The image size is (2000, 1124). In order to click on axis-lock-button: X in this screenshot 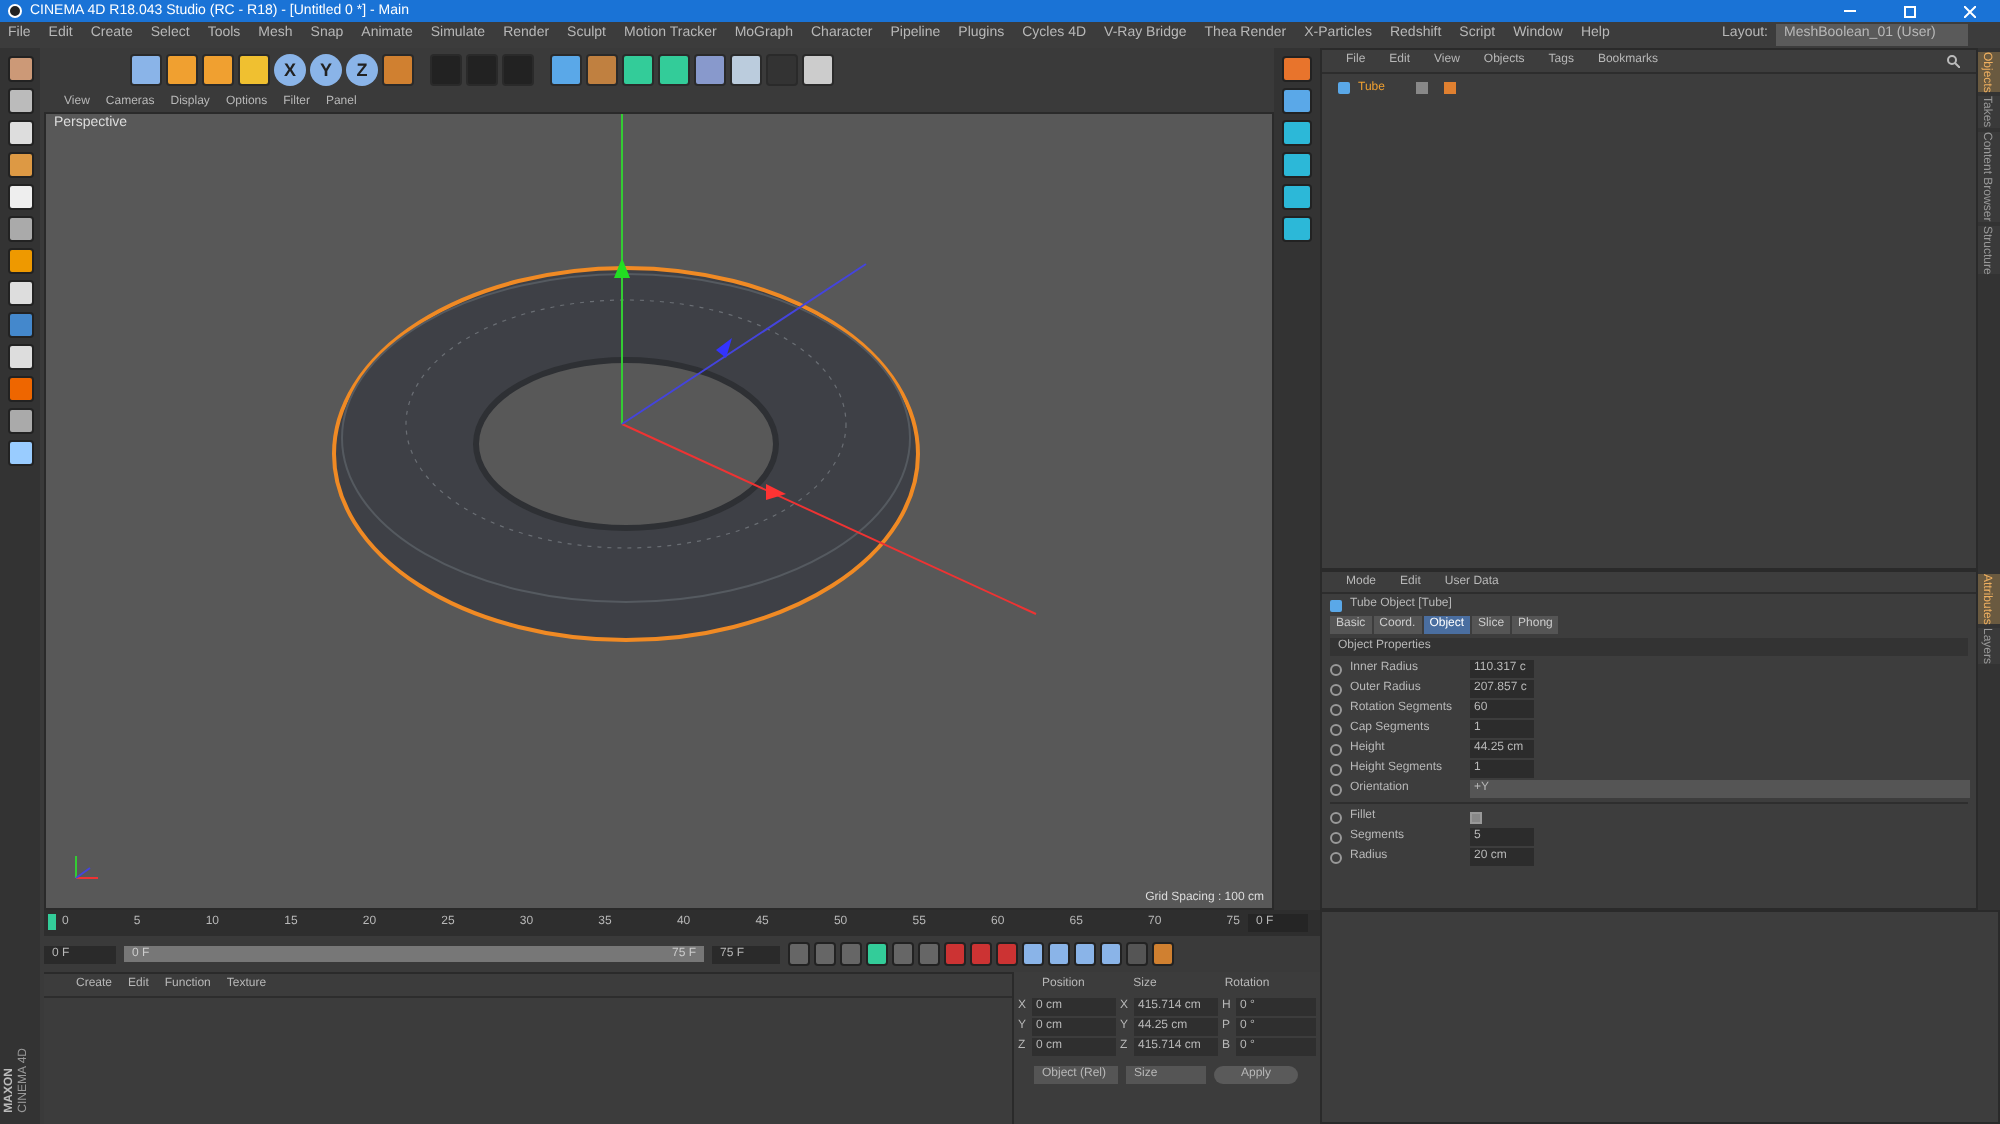, I will do `click(290, 70)`.